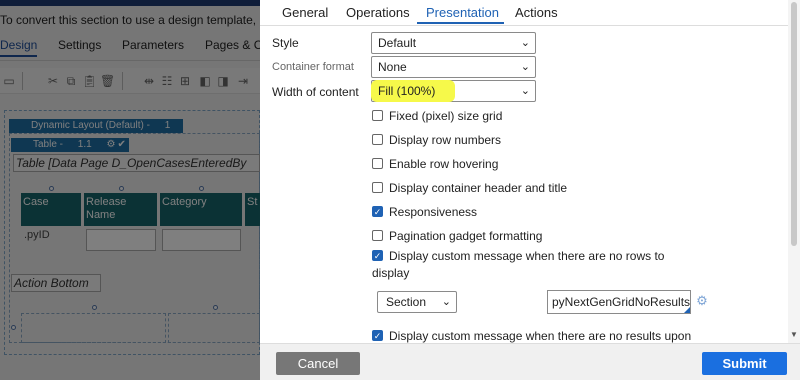 The height and width of the screenshot is (380, 800). I want to click on dialog-footer: Cancel Submit, so click(530, 361).